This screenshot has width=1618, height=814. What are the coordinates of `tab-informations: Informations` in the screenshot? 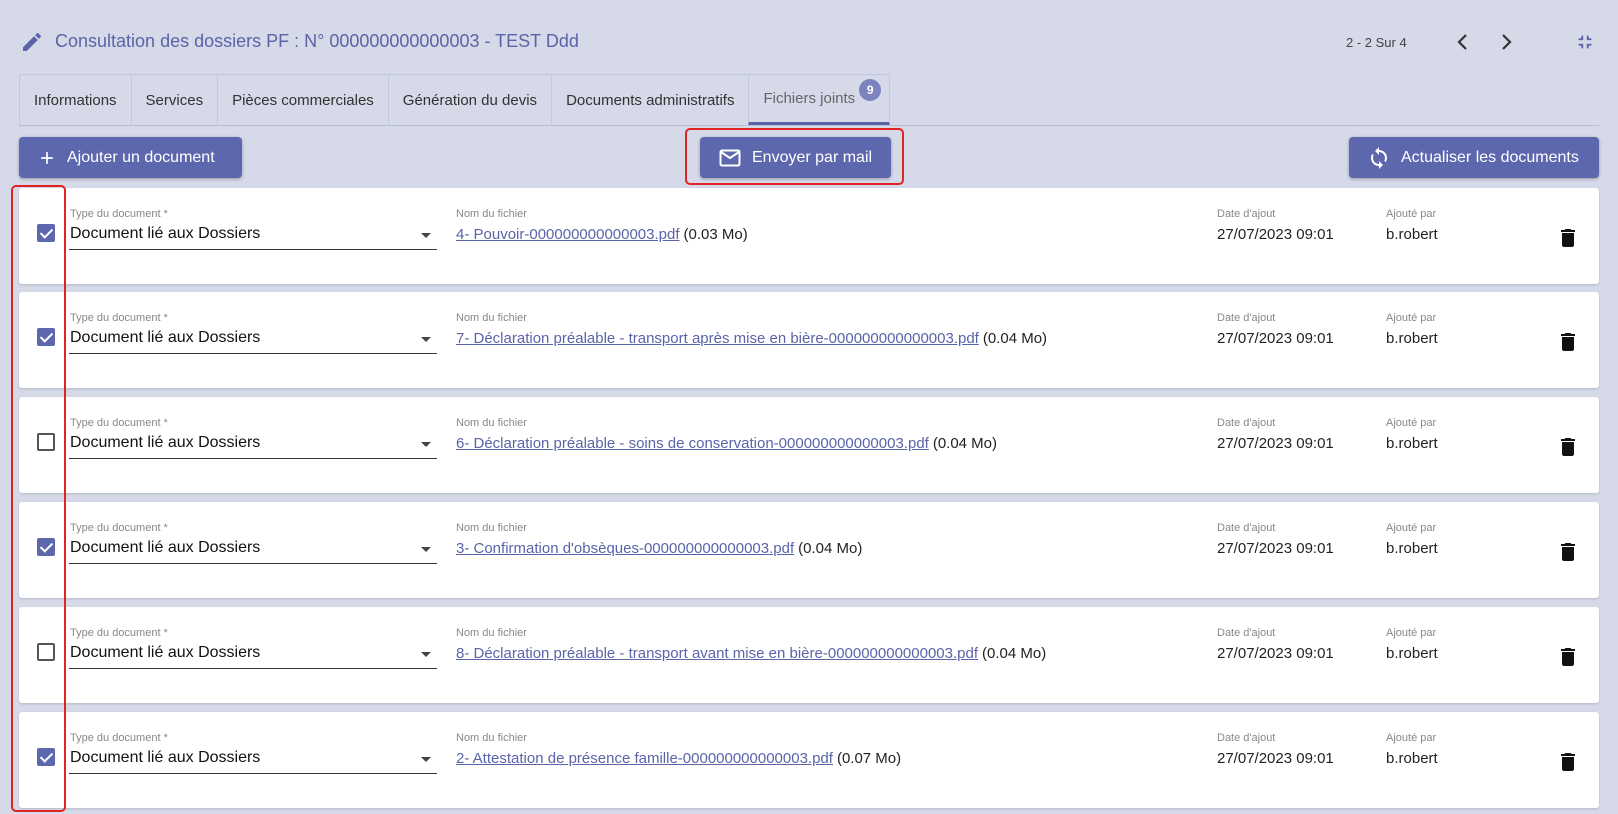 It's located at (75, 99).